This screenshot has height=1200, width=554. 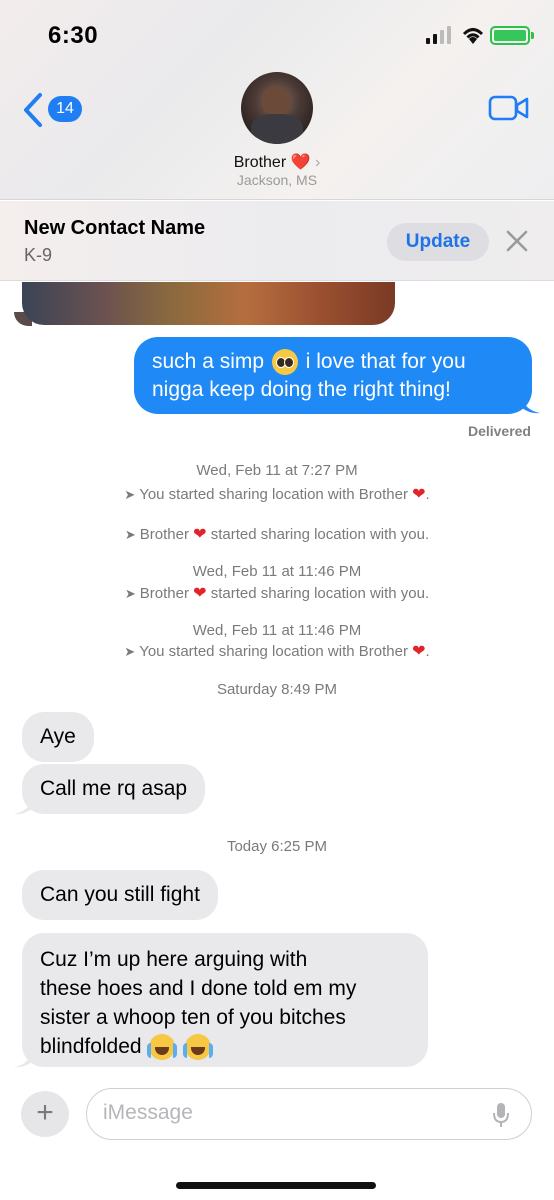 I want to click on contact-name: Brother ❤️ ›, so click(x=277, y=162).